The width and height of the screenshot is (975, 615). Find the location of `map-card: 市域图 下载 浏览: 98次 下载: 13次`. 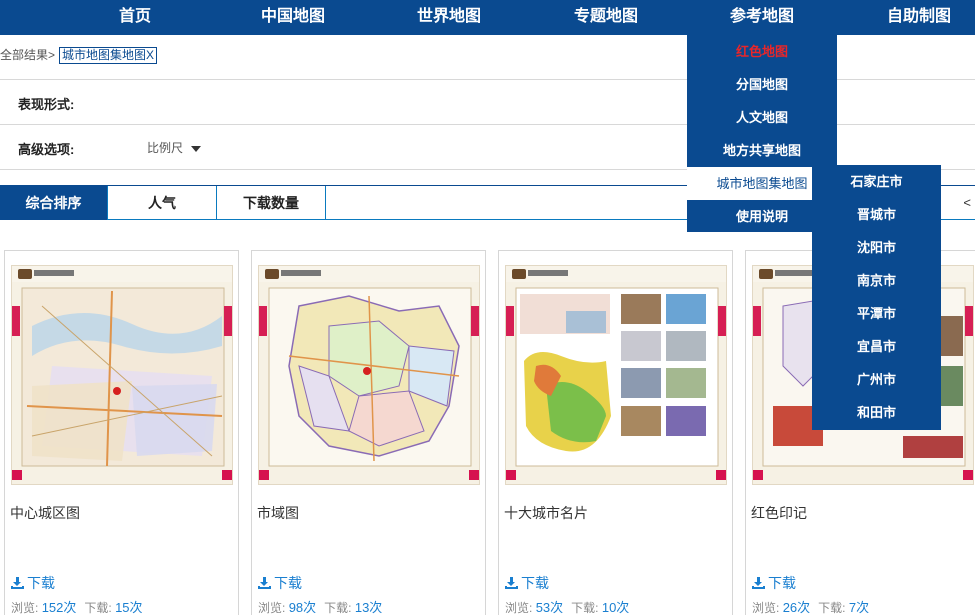

map-card: 市域图 下载 浏览: 98次 下载: 13次 is located at coordinates (368, 432).